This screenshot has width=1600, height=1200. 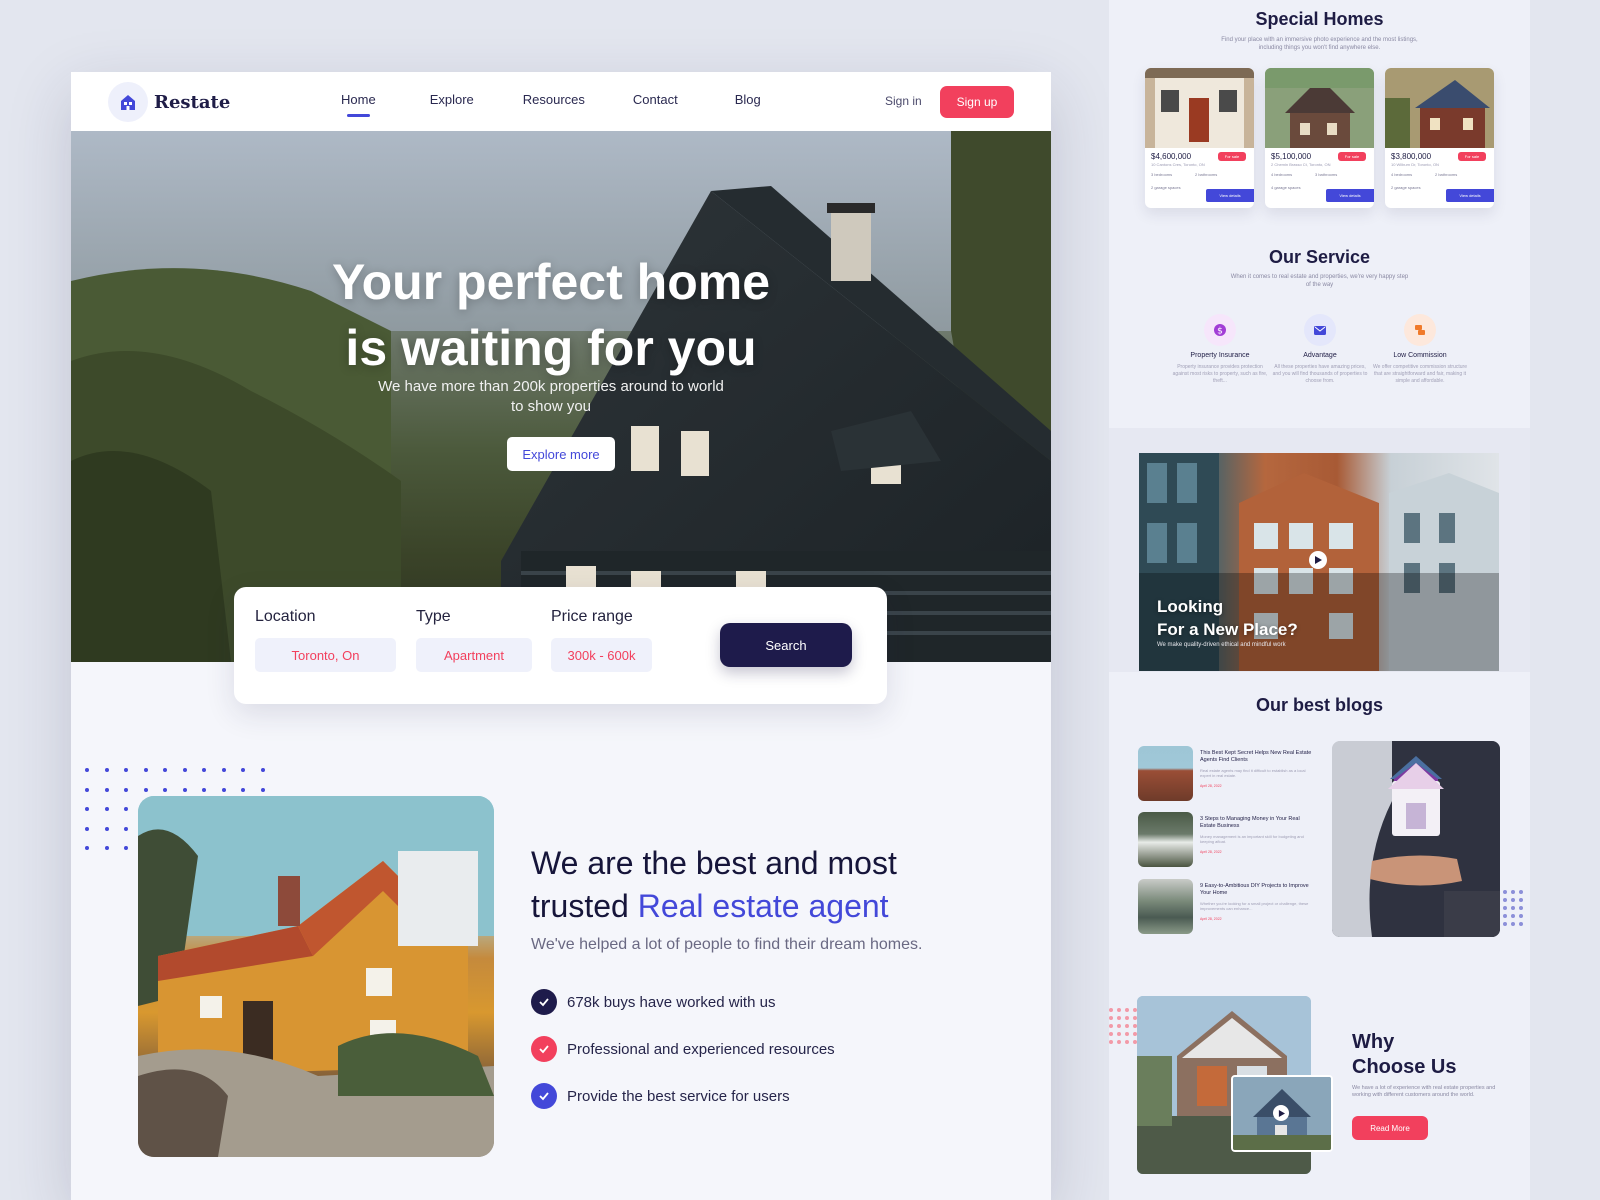 I want to click on why-title-line2: Choose Us, so click(x=1404, y=1067).